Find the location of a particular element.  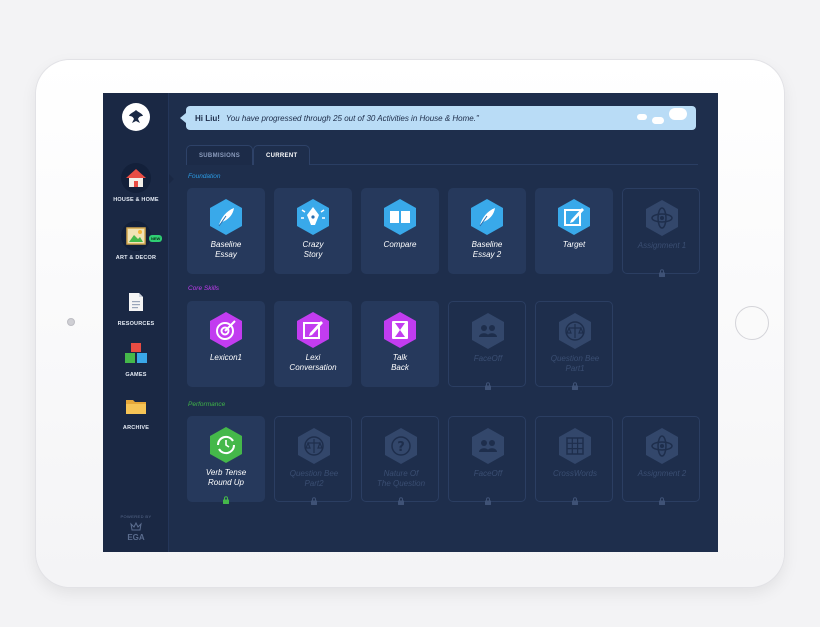

activity-card: Baseline Essay is located at coordinates (226, 231).